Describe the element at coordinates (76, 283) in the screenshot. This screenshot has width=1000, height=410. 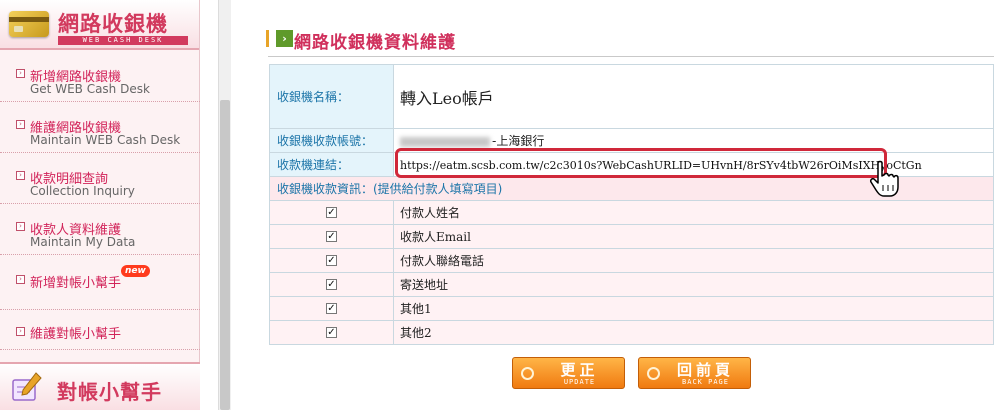
I see `menu-item-zh-label: 新增對帳小幫手` at that location.